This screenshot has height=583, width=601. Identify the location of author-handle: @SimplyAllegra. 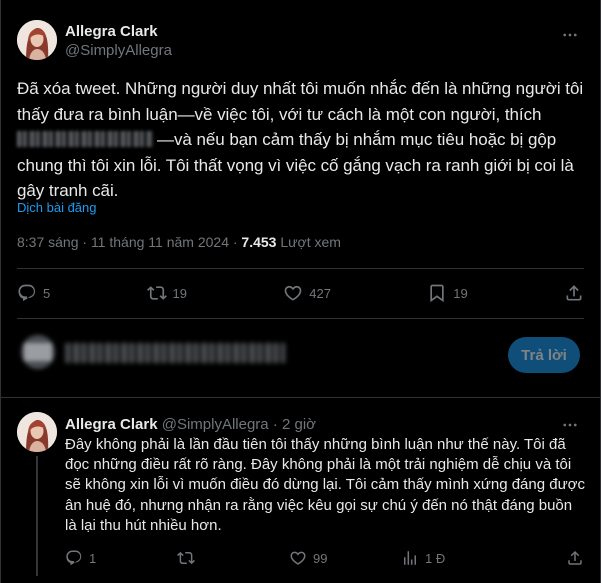
(118, 51).